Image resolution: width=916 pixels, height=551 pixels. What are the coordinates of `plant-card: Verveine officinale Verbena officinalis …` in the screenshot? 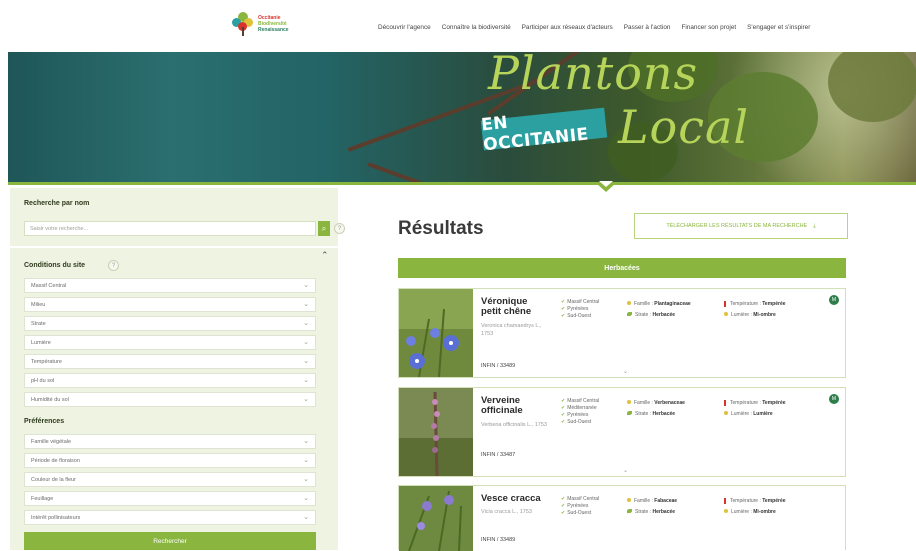 It's located at (622, 432).